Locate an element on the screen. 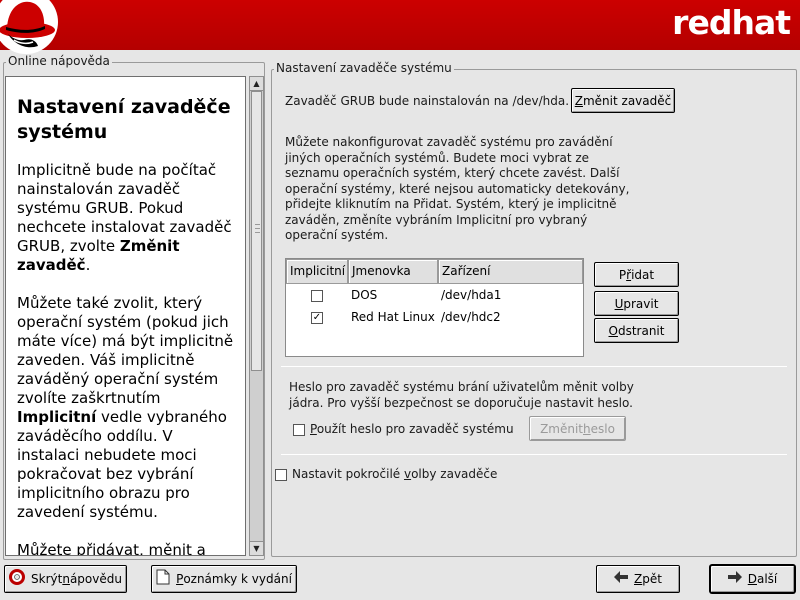  entry-device: /dev/hdc2 is located at coordinates (471, 317).